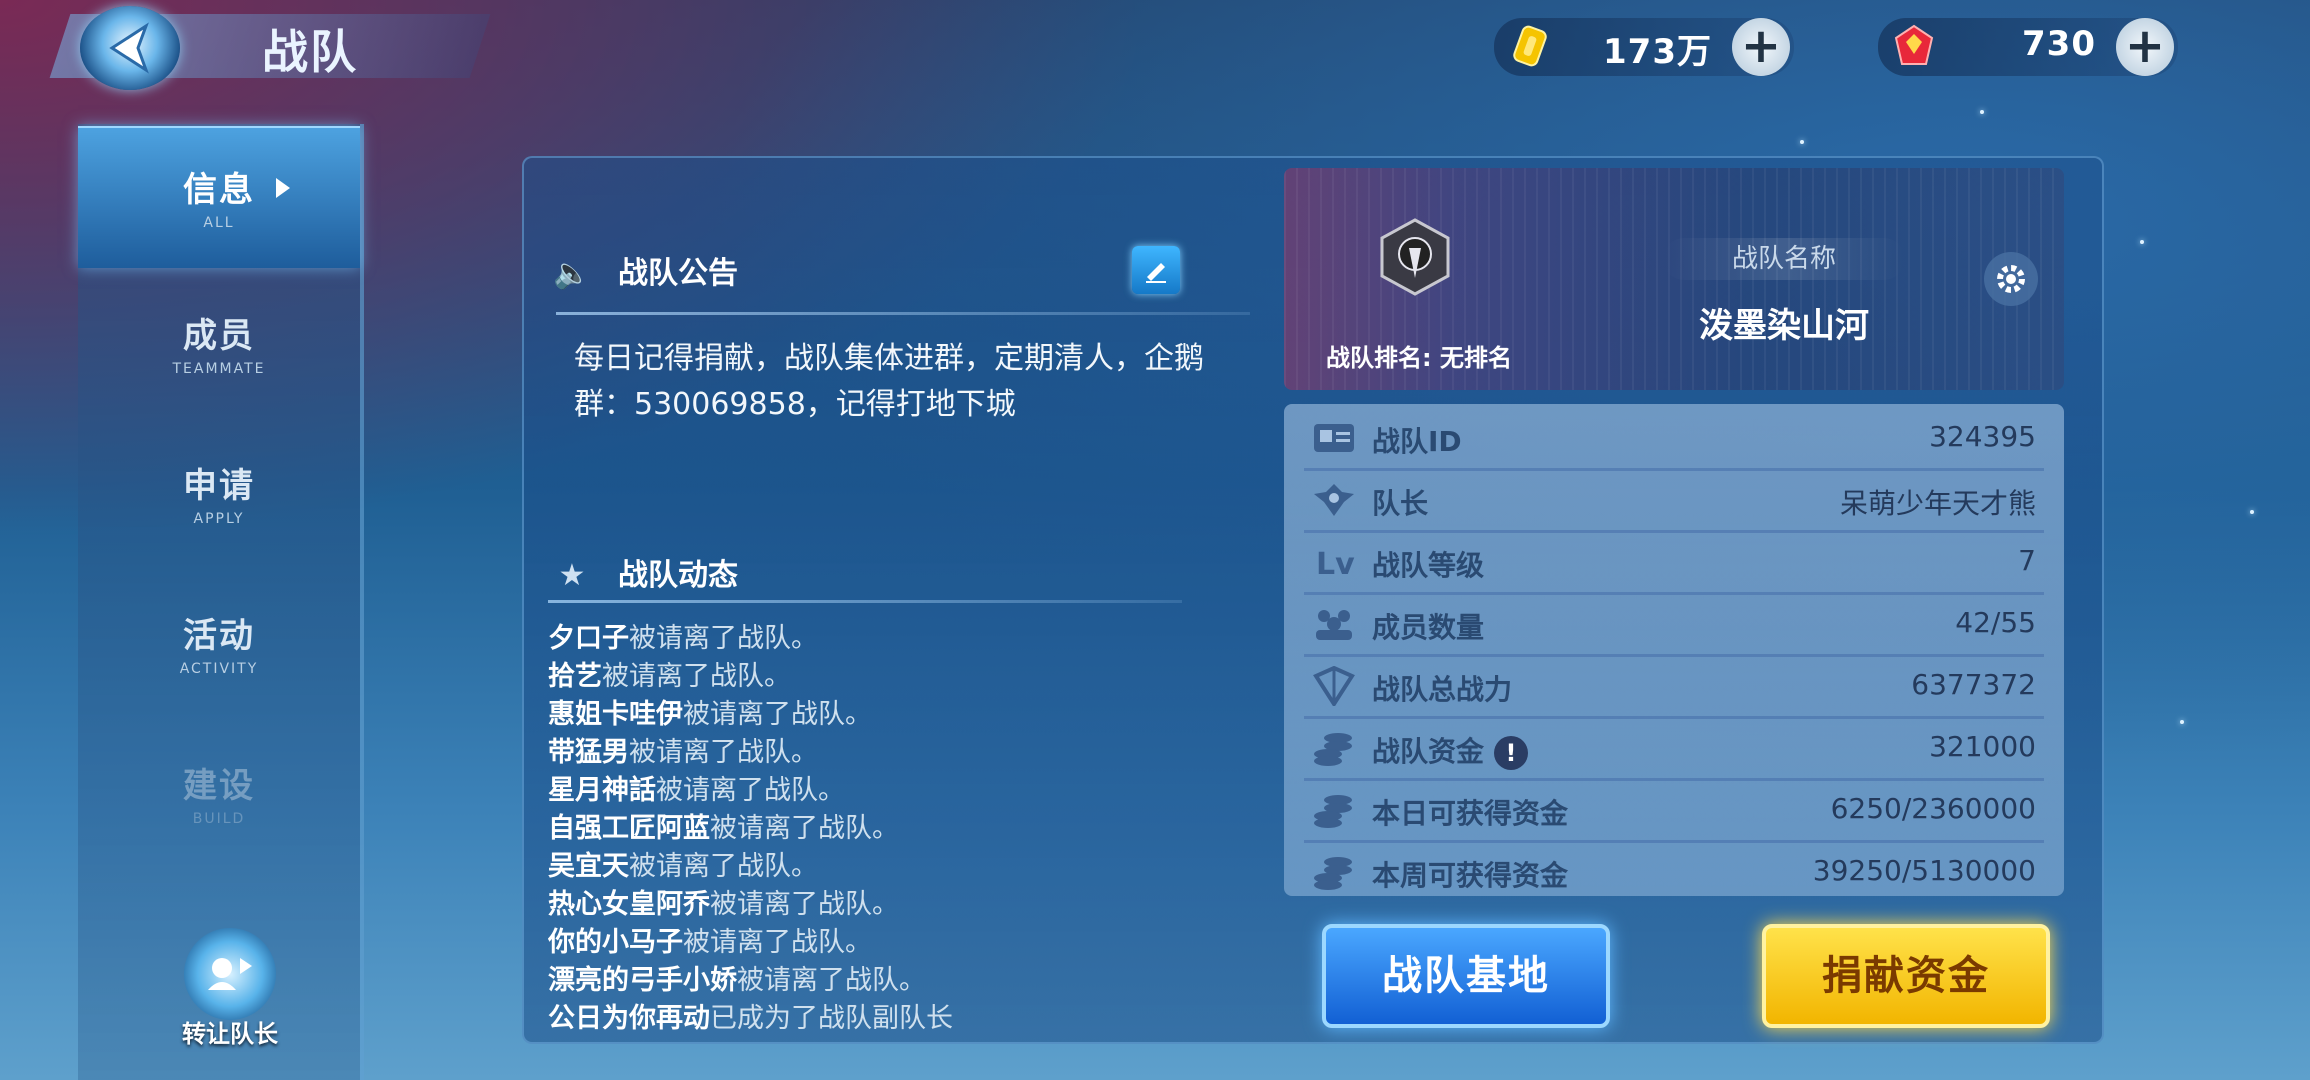 The width and height of the screenshot is (2310, 1080). What do you see at coordinates (669, 676) in the screenshot?
I see `list-item: 拾艺被请离了战队。` at bounding box center [669, 676].